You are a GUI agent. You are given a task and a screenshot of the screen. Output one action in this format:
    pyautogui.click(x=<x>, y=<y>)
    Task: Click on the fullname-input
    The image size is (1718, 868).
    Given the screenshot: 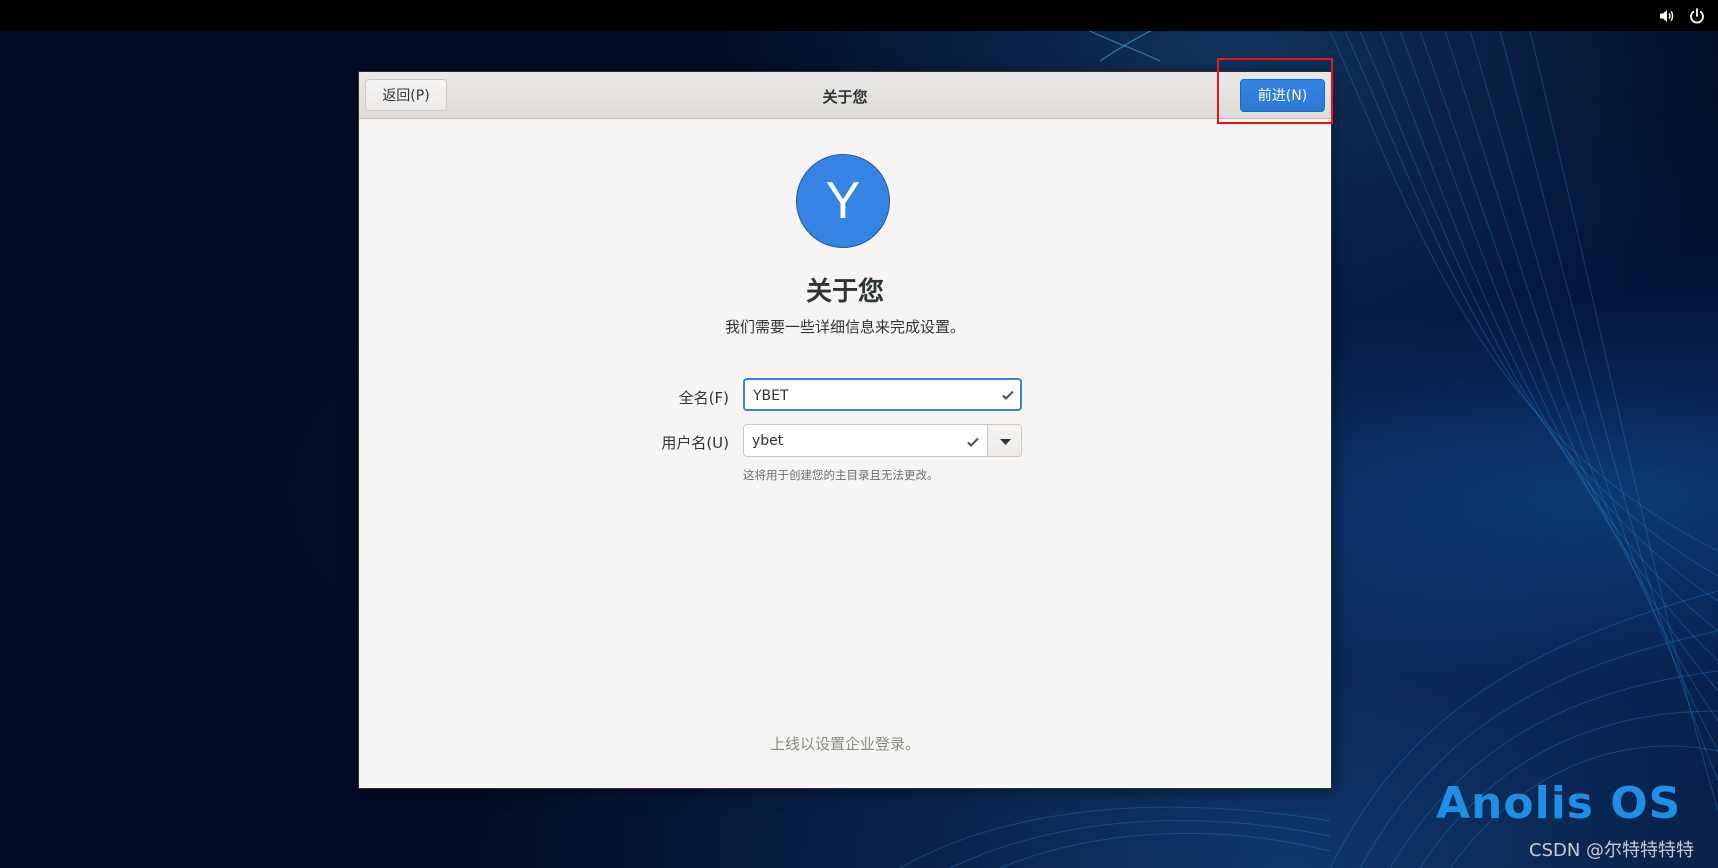 What is the action you would take?
    pyautogui.click(x=868, y=395)
    